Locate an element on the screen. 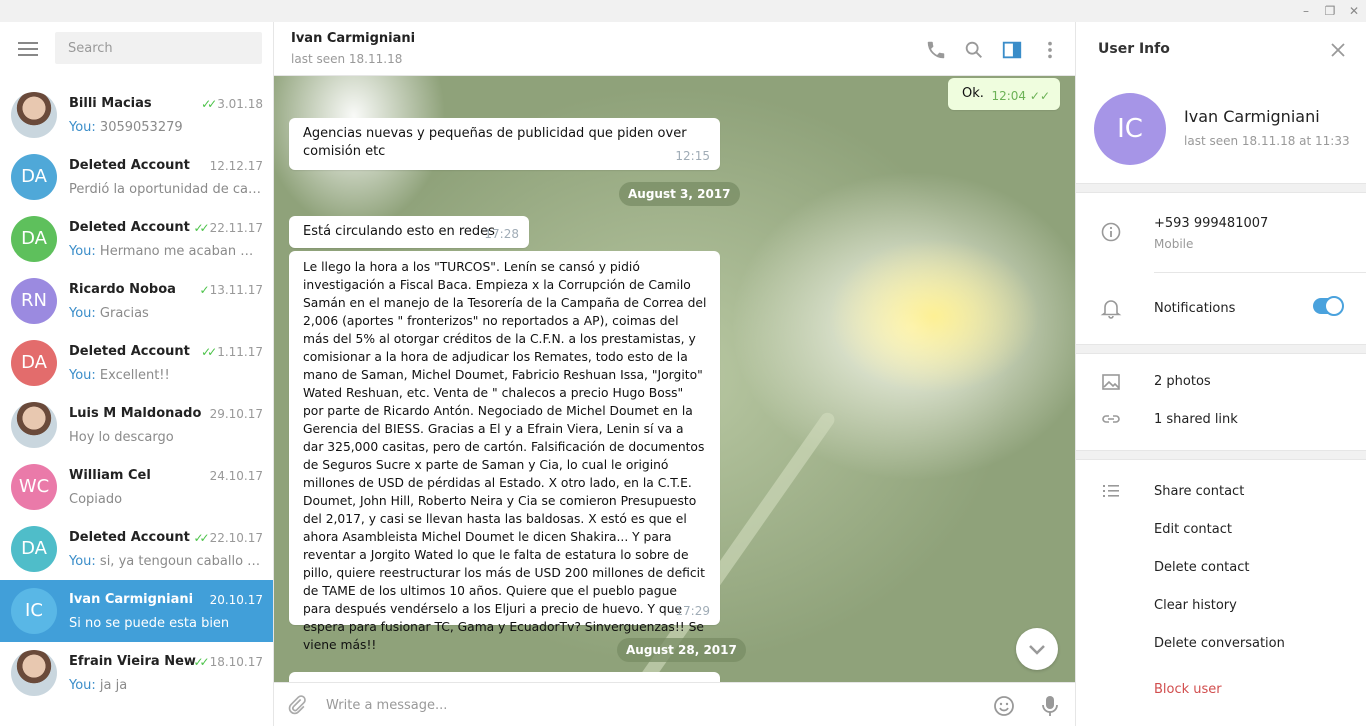 This screenshot has height=726, width=1366. search-icon is located at coordinates (974, 50).